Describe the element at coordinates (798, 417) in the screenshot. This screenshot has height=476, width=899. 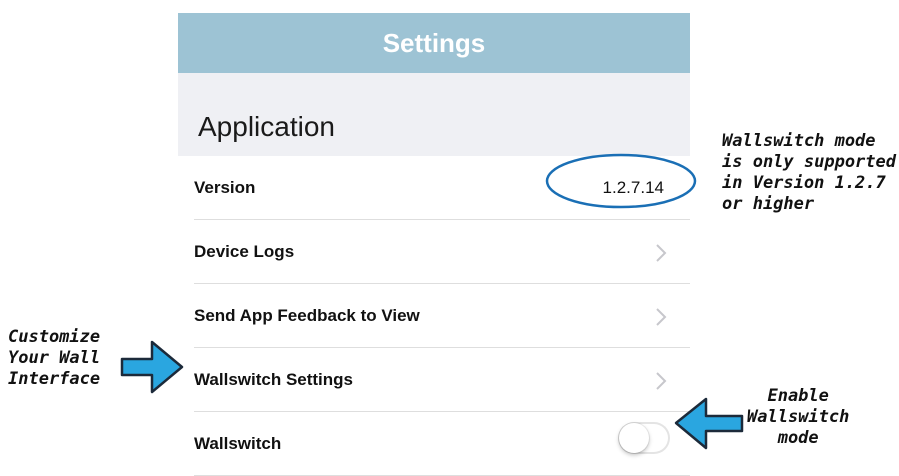
I see `enable-wallswitch-note: Enable Wallswitch mode` at that location.